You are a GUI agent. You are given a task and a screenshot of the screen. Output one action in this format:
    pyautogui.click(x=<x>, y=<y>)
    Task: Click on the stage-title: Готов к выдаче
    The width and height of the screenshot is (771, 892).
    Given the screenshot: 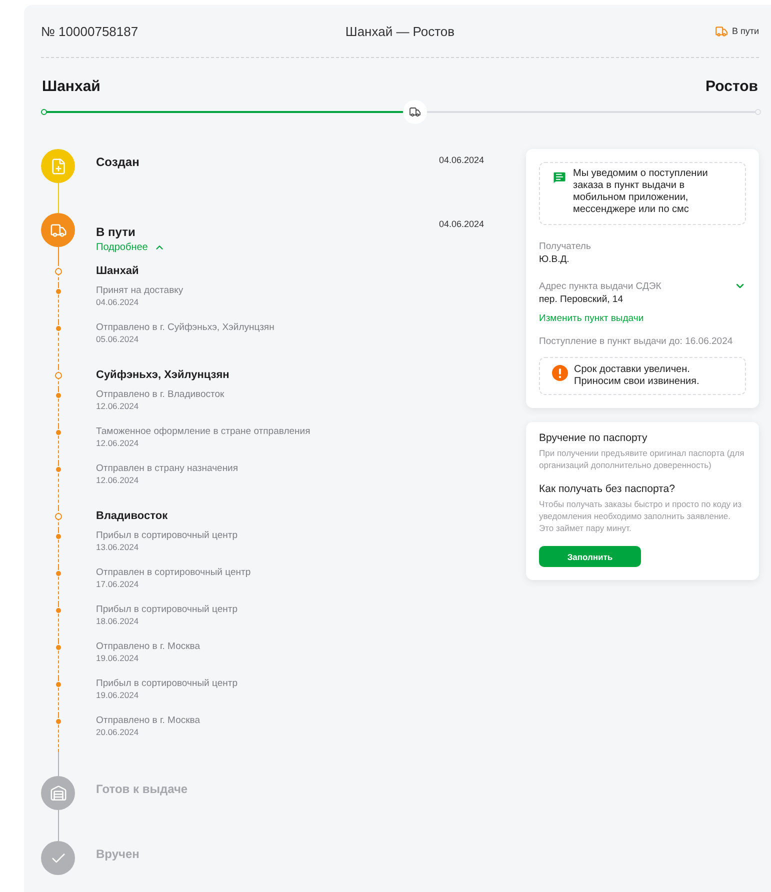 What is the action you would take?
    pyautogui.click(x=142, y=789)
    